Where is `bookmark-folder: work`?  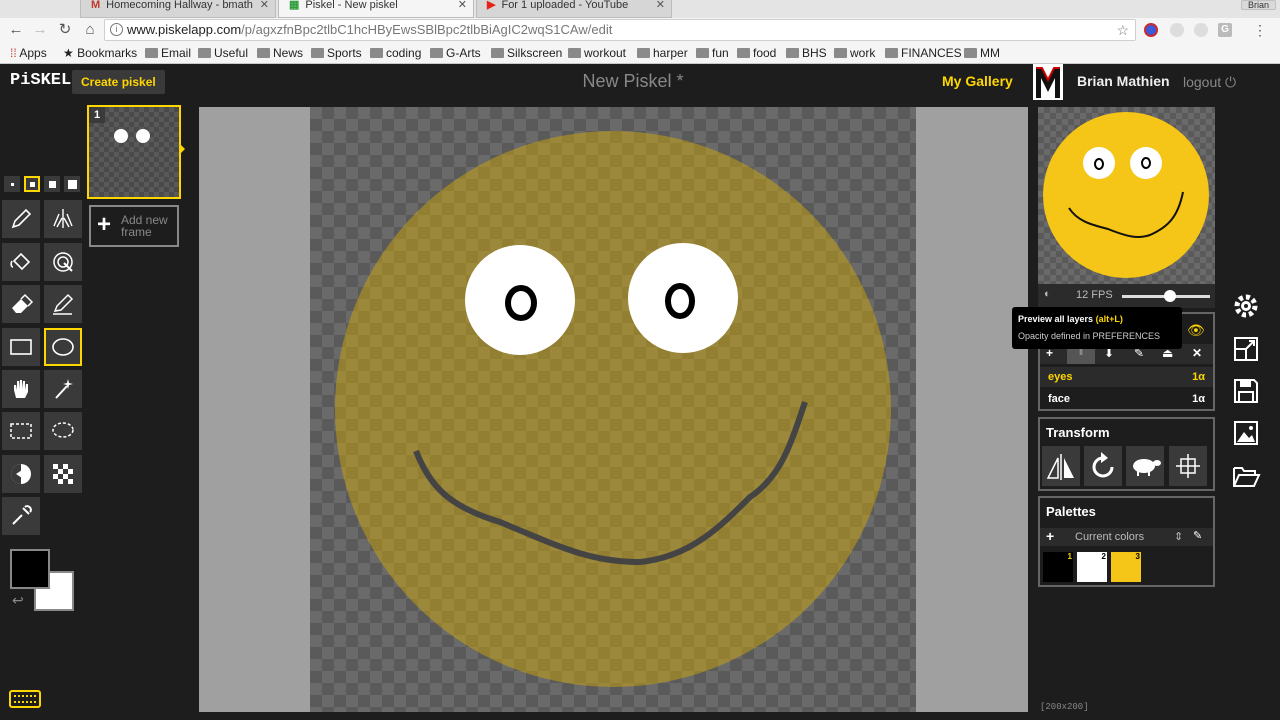 bookmark-folder: work is located at coordinates (854, 53).